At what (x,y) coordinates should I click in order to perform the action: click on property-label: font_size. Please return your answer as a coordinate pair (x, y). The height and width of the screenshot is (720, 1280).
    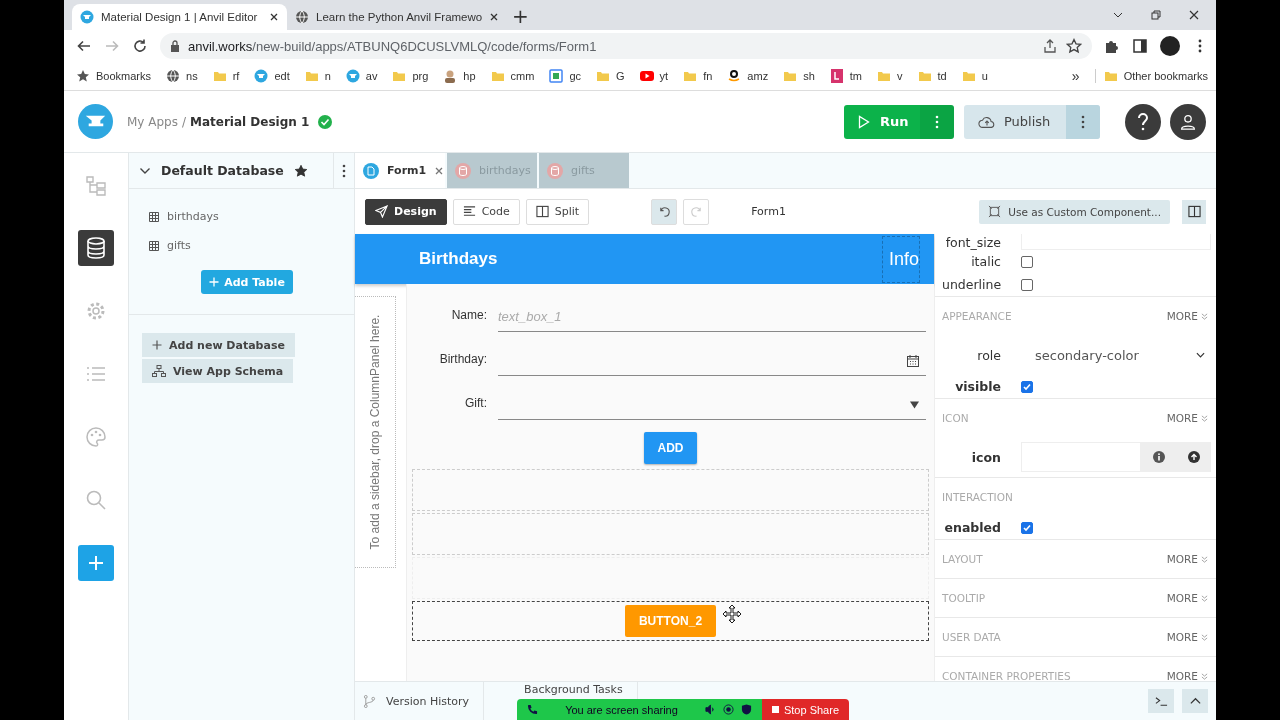
    Looking at the image, I should click on (972, 242).